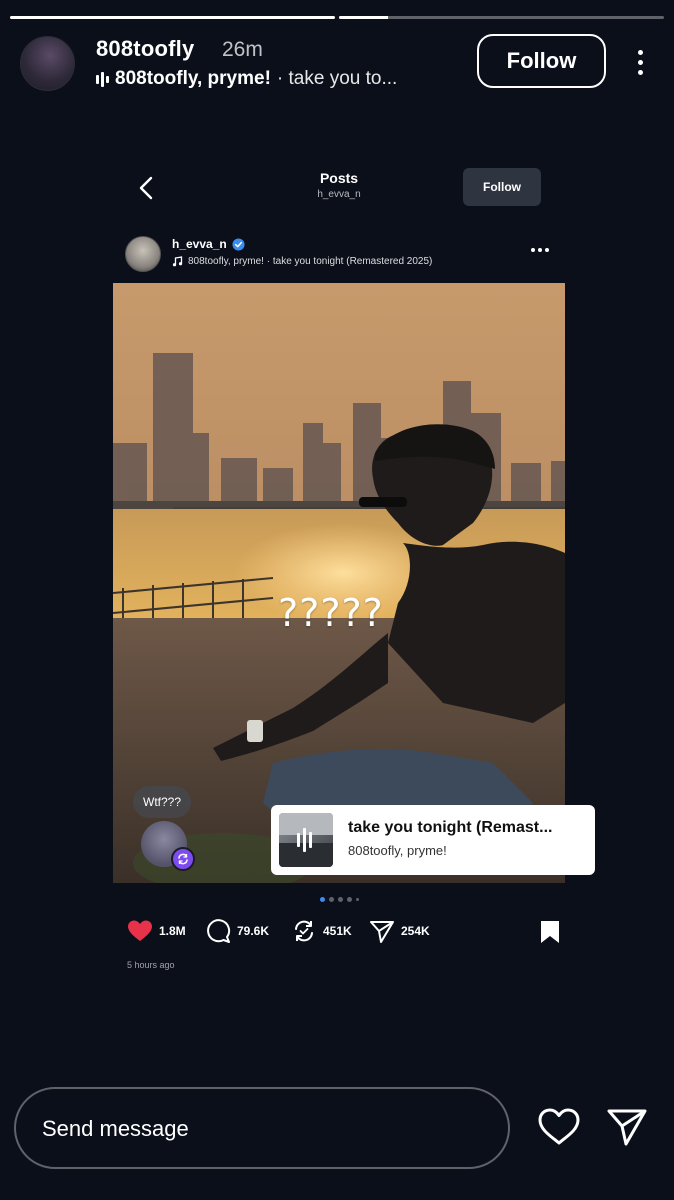  I want to click on story-username: 808toofly, so click(145, 49).